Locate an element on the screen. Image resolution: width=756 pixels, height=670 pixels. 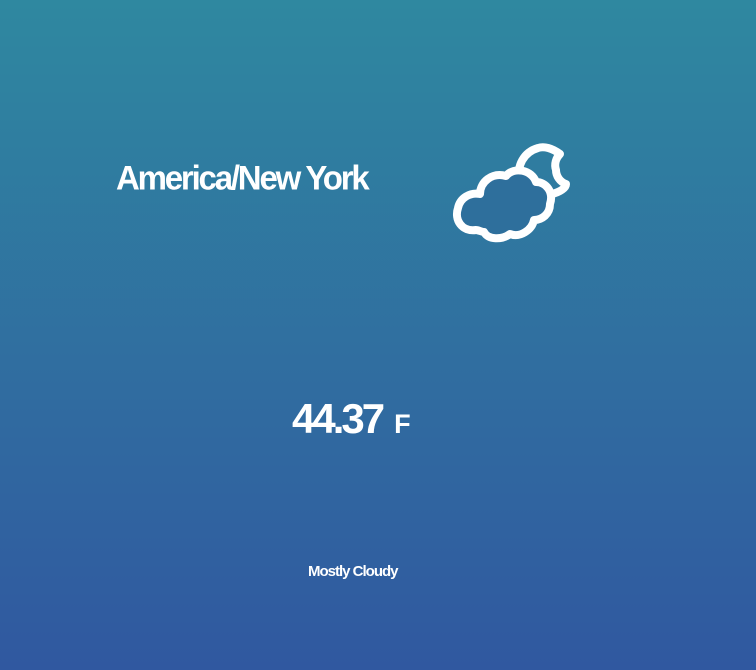
temperature-value: 44.37 is located at coordinates (338, 418).